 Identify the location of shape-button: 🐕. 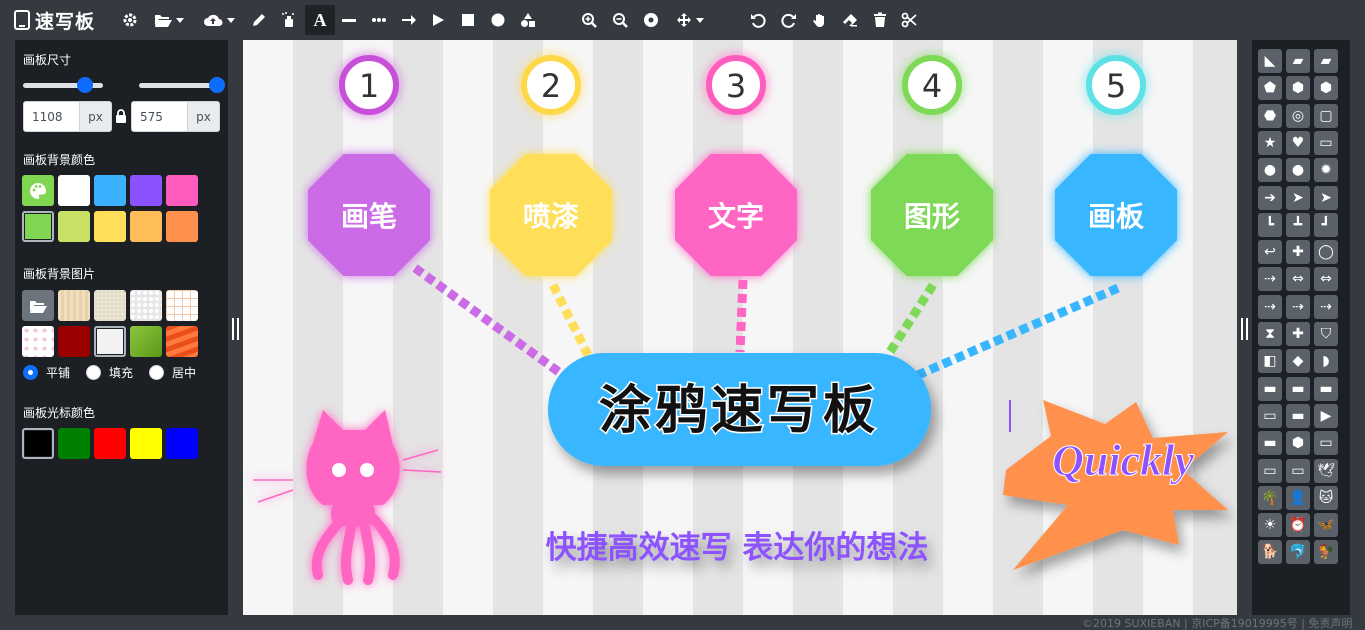
(1270, 552).